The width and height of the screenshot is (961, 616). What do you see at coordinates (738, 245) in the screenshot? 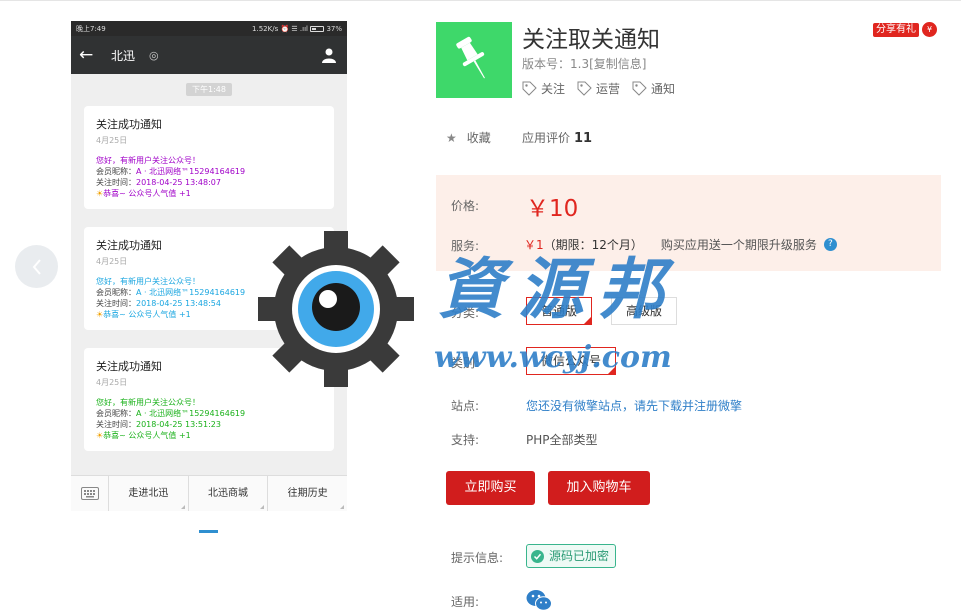
I see `service-note: 购买应用送一个期限升级服务` at bounding box center [738, 245].